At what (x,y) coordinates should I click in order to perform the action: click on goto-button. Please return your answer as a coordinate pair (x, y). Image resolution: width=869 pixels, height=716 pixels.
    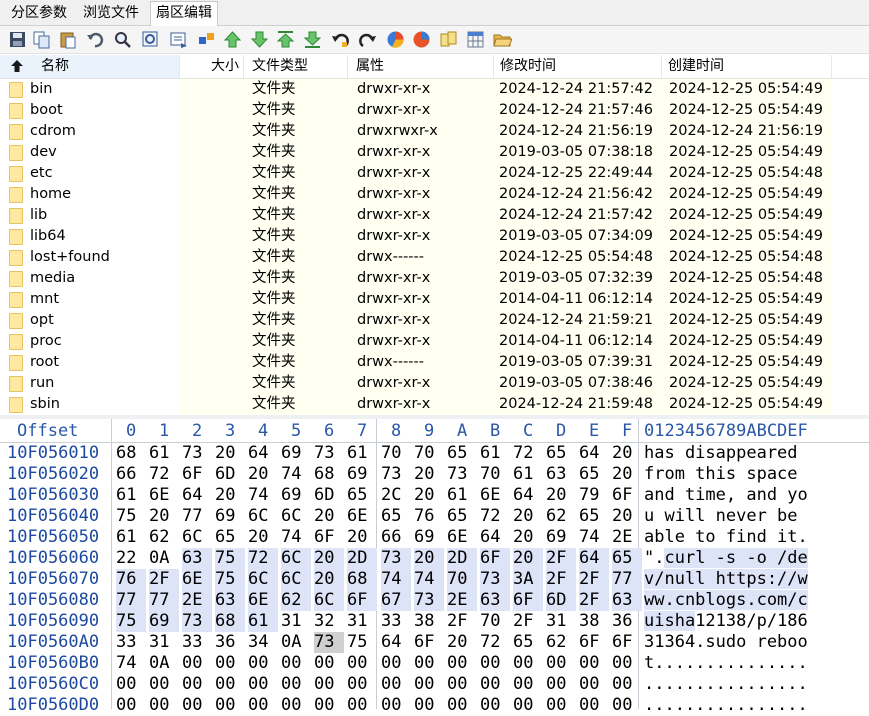
    Looking at the image, I should click on (178, 39).